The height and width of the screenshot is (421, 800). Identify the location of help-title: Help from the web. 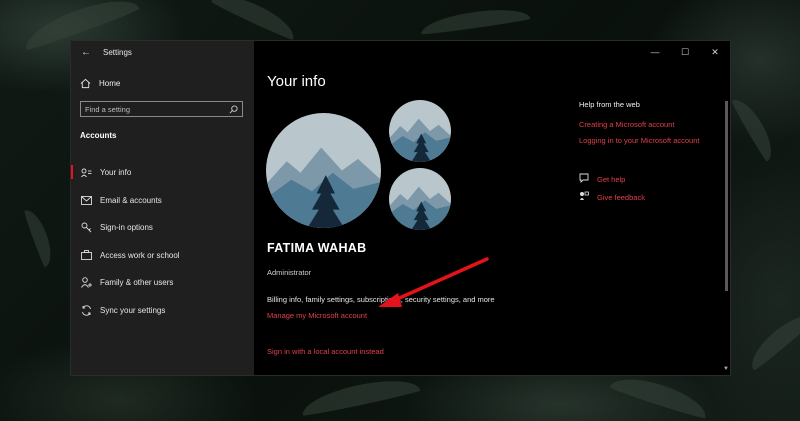
(609, 104).